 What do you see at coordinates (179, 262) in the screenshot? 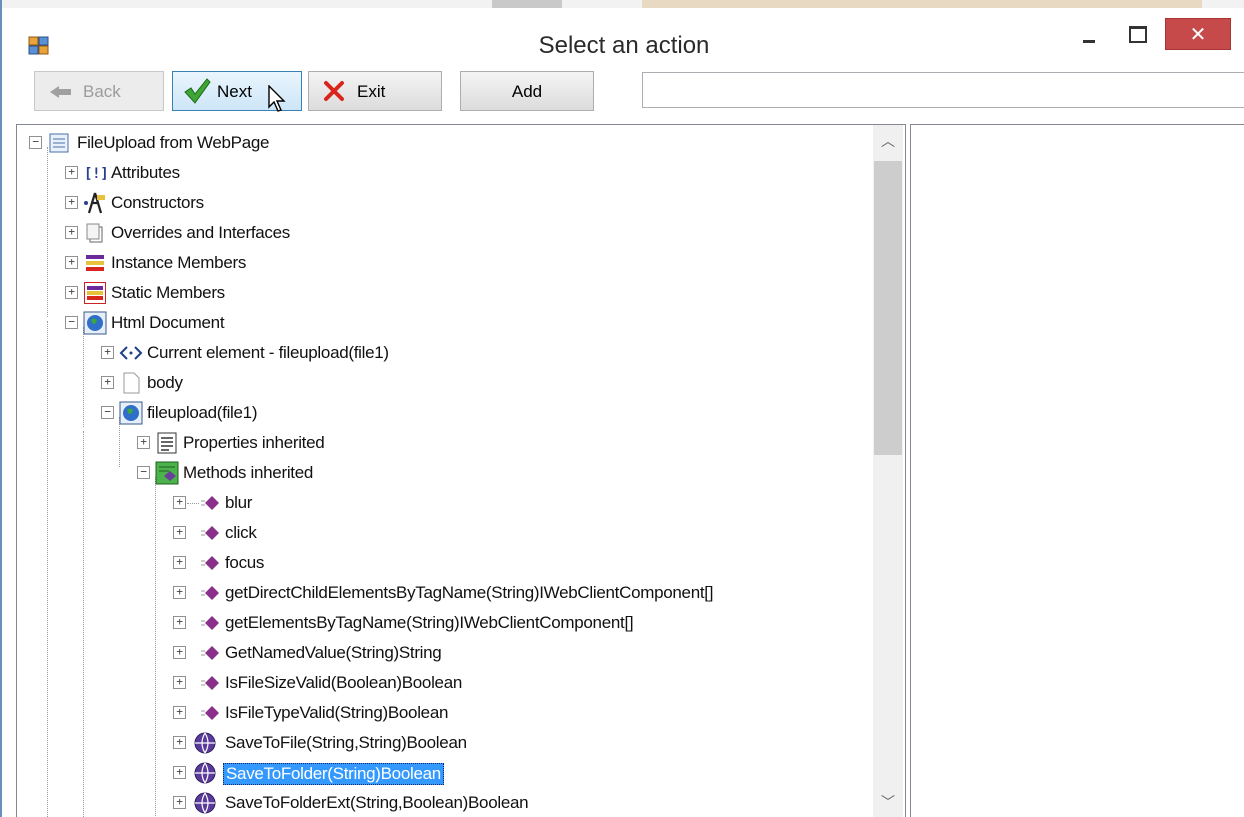
I see `tree-item-label: Instance Members` at bounding box center [179, 262].